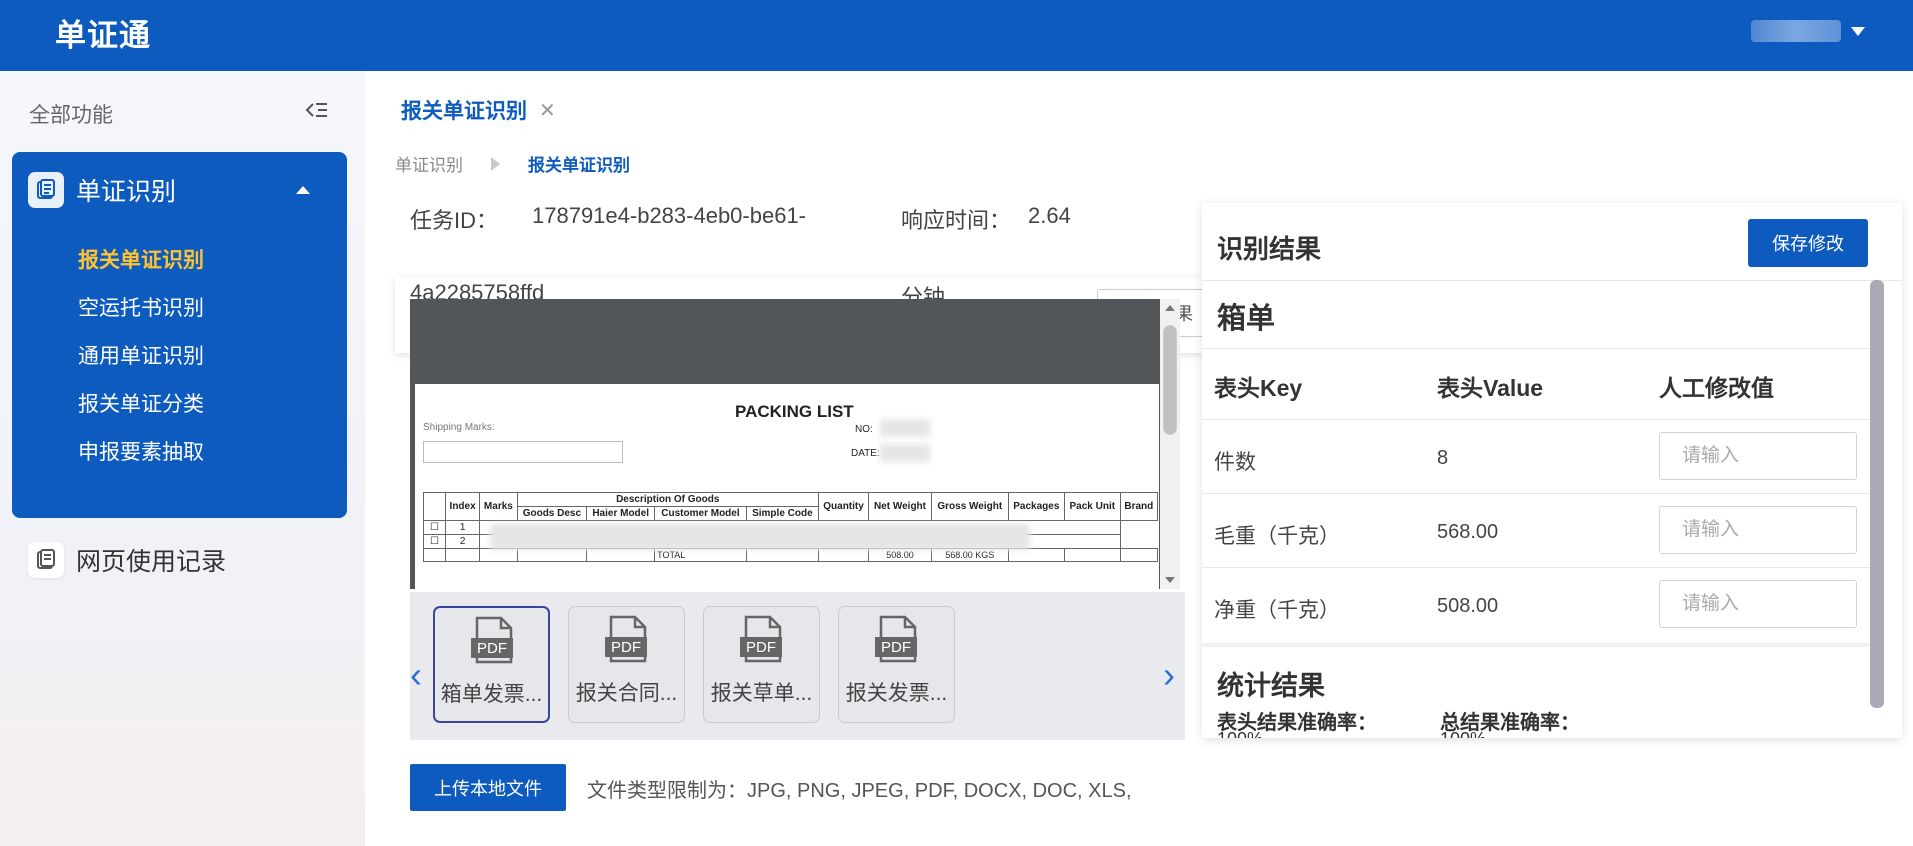 This screenshot has width=1913, height=846. I want to click on row-value: 568.00, so click(1468, 532).